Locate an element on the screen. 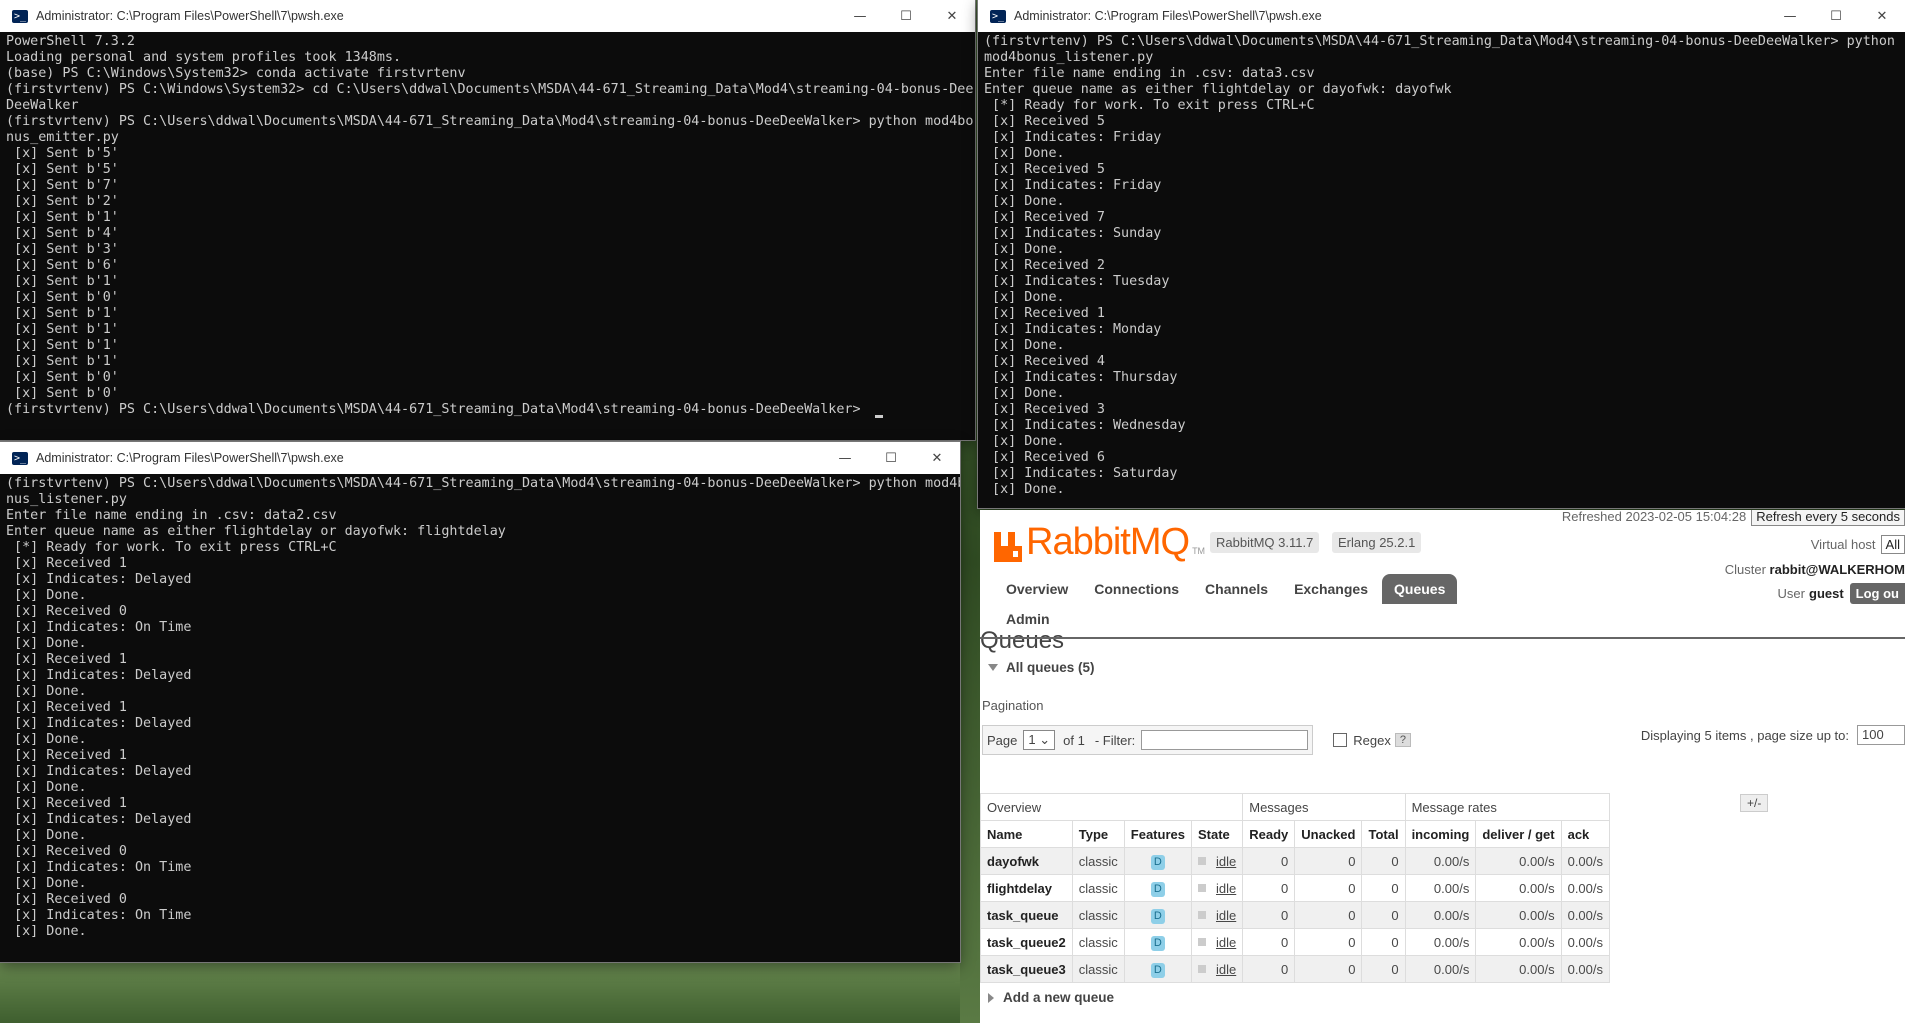 This screenshot has height=1023, width=1905. all-queues-toggle: All queues (5) is located at coordinates (1041, 667).